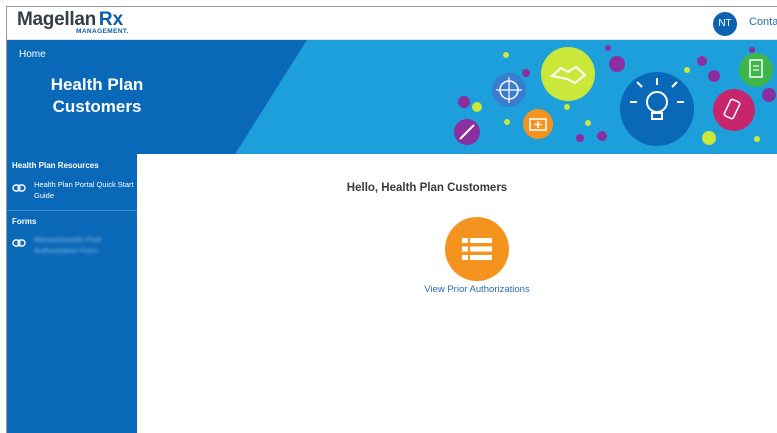 This screenshot has height=433, width=777. Describe the element at coordinates (427, 188) in the screenshot. I see `greeting-heading: Hello, Health Plan Customers` at that location.